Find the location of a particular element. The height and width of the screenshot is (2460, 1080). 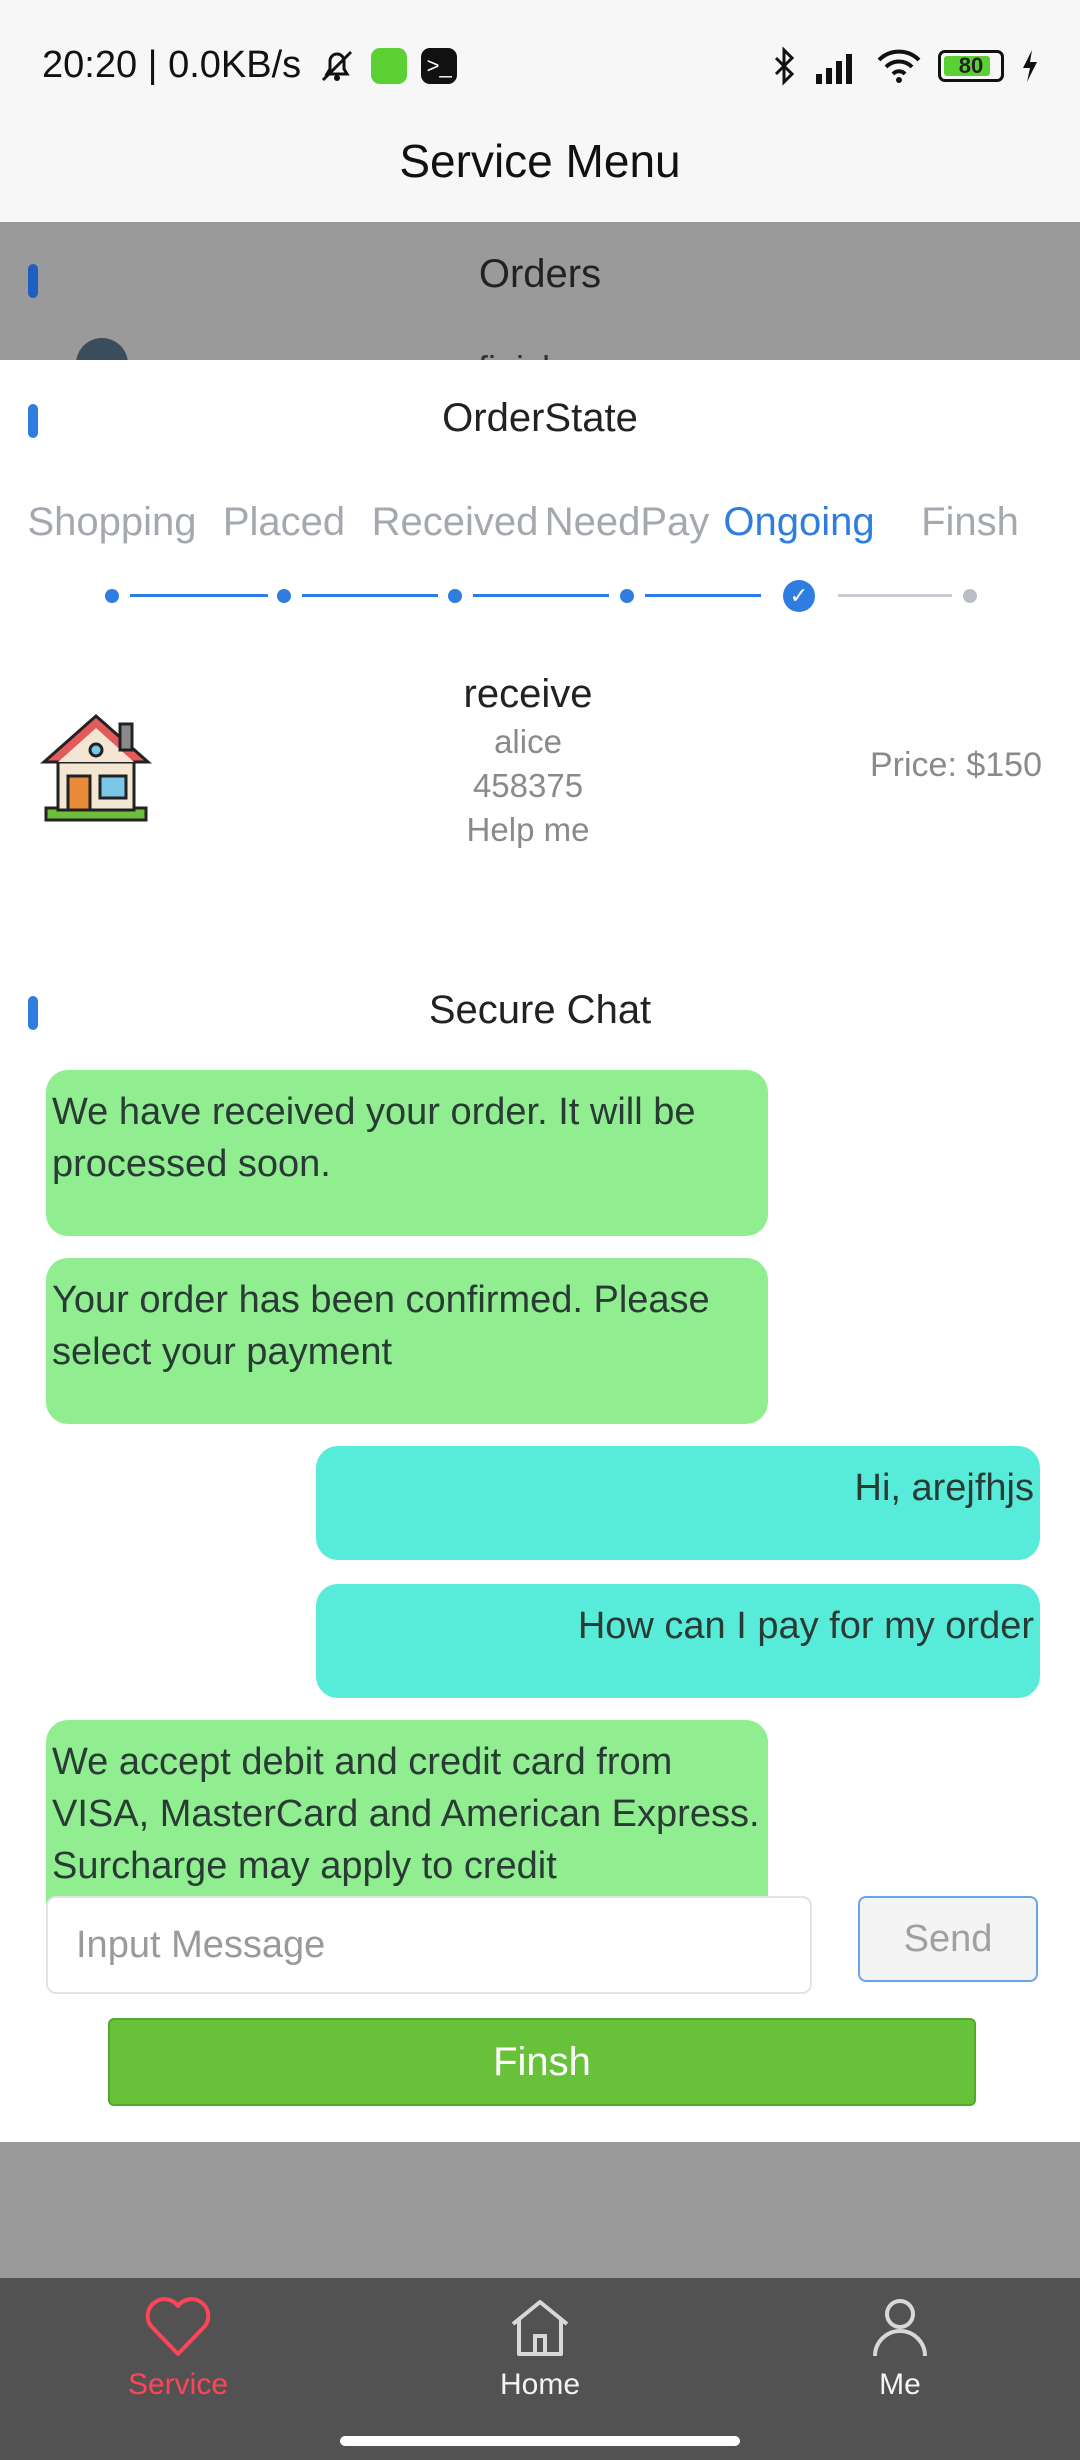

tab-home: Home is located at coordinates (540, 2348).